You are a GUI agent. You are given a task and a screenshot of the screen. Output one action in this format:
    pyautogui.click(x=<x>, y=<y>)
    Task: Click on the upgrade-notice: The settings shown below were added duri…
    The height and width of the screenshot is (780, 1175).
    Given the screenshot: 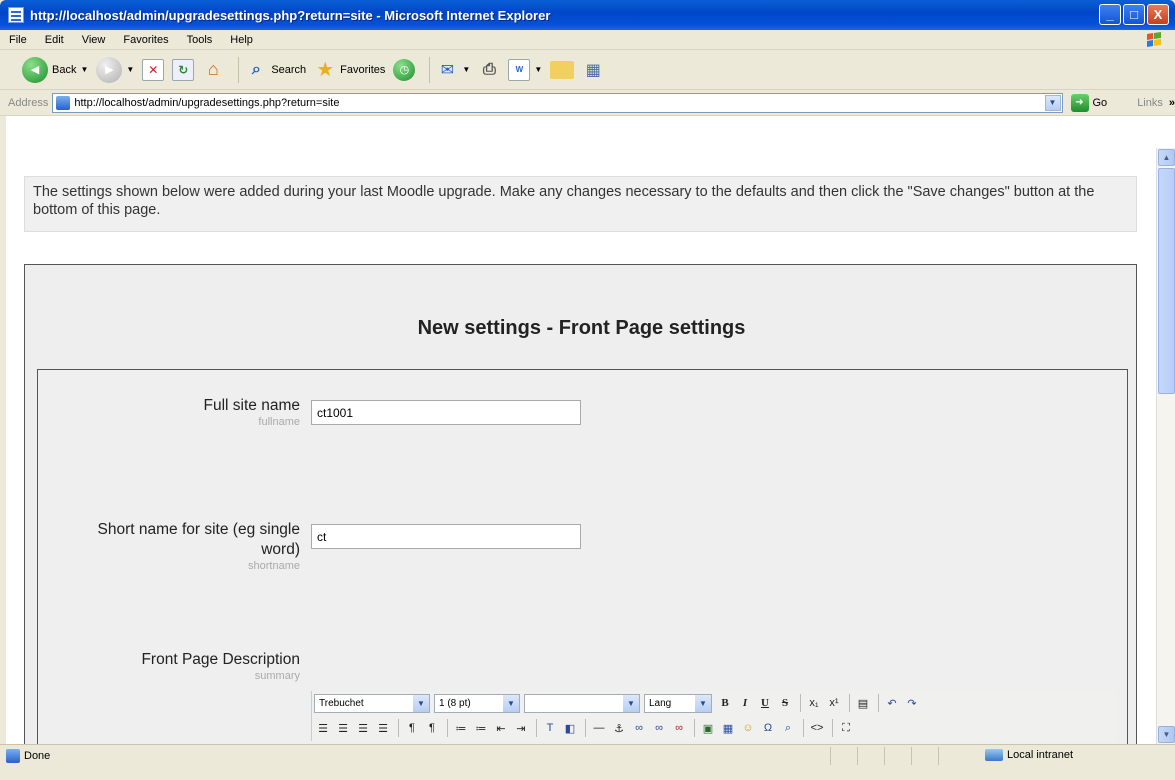 What is the action you would take?
    pyautogui.click(x=580, y=204)
    